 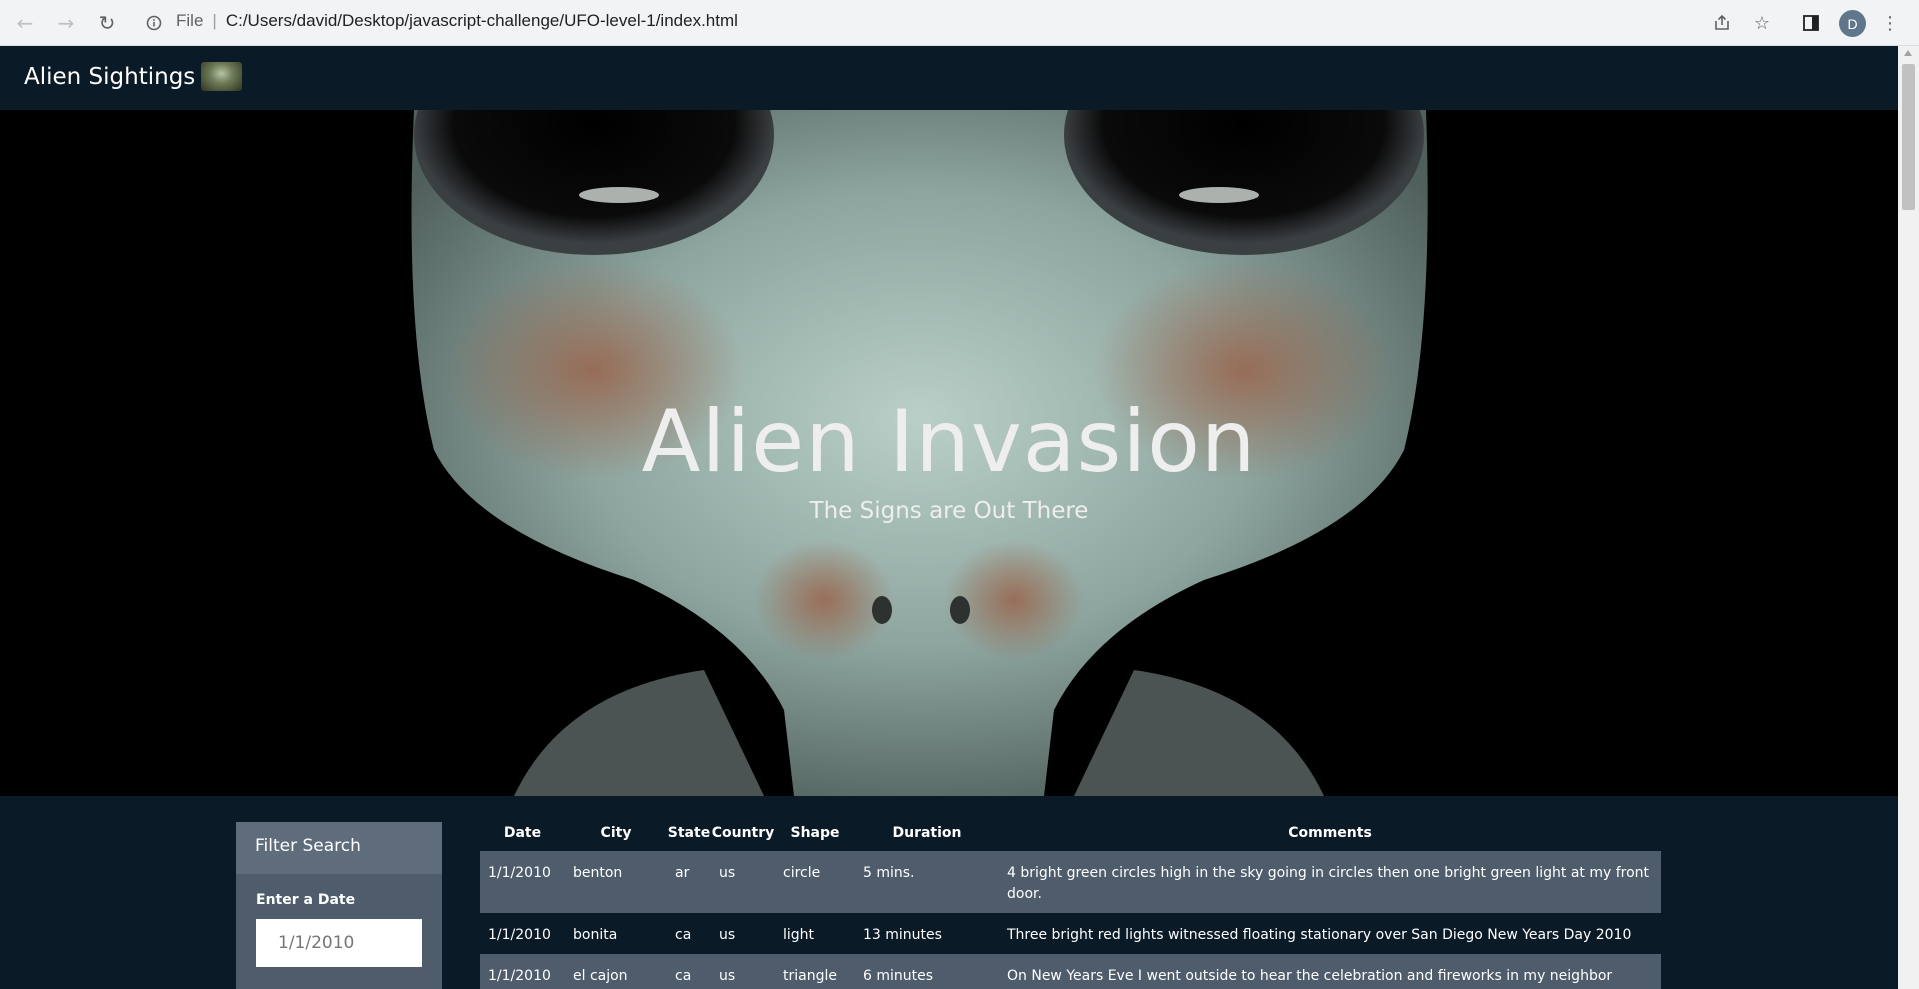 I want to click on date-input, so click(x=339, y=943).